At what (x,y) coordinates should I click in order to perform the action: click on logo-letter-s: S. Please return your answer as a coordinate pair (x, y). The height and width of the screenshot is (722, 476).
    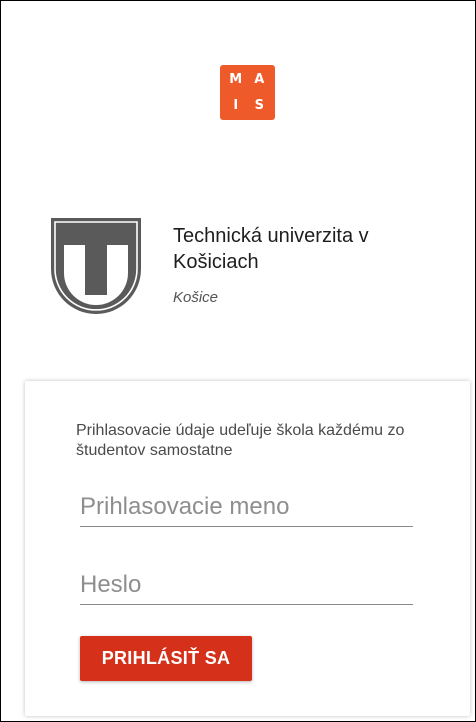
    Looking at the image, I should click on (259, 105).